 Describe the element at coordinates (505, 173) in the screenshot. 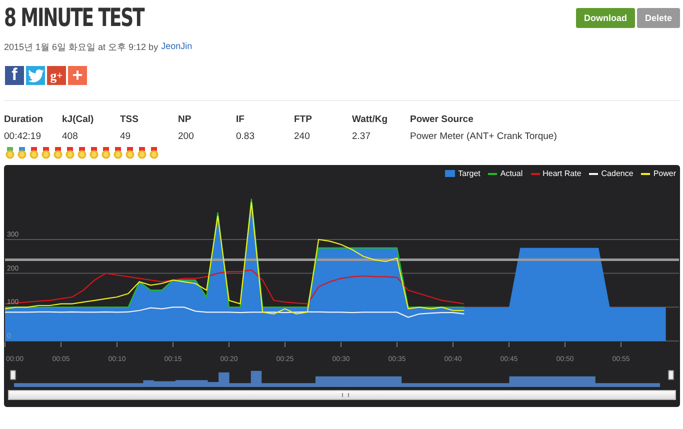

I see `legend-item: Actual` at that location.